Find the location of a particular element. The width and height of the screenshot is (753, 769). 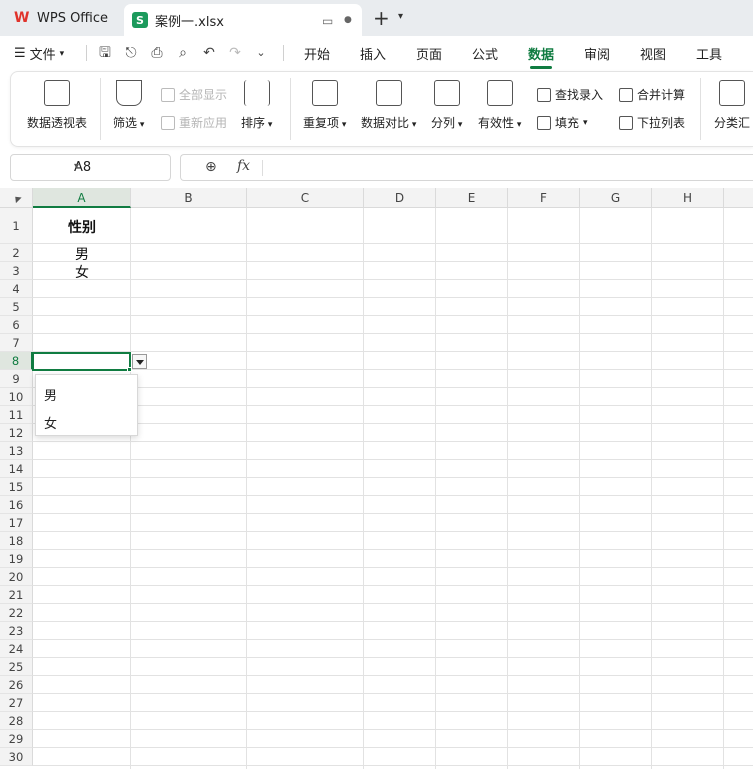

dropdown-option: 男 is located at coordinates (50, 394).